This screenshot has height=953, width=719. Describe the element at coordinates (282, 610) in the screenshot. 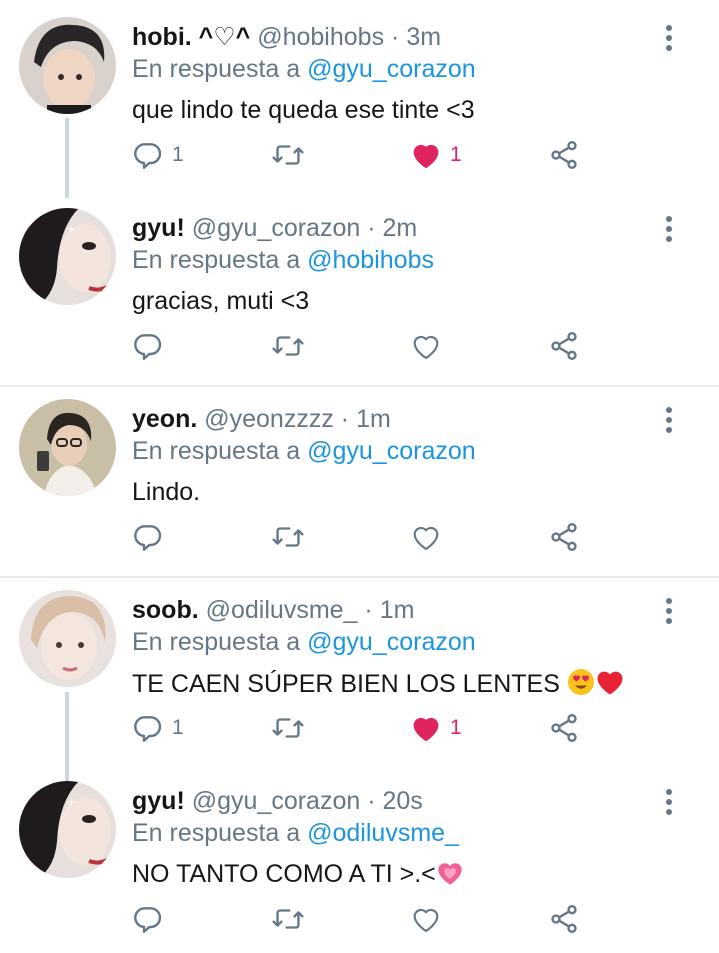

I see `user-handle: @odiluvsme_` at that location.